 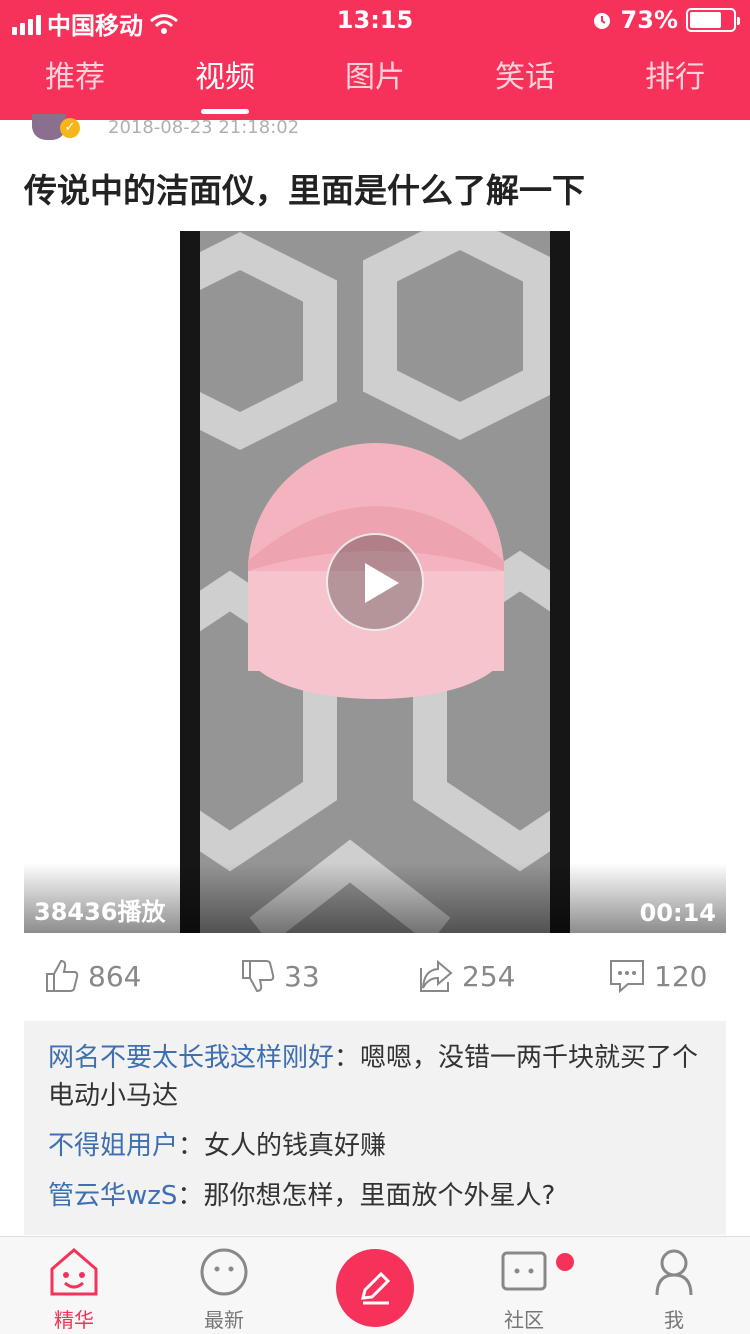 What do you see at coordinates (191, 1058) in the screenshot?
I see `comment-user: 网名不要太长我这样刚好` at bounding box center [191, 1058].